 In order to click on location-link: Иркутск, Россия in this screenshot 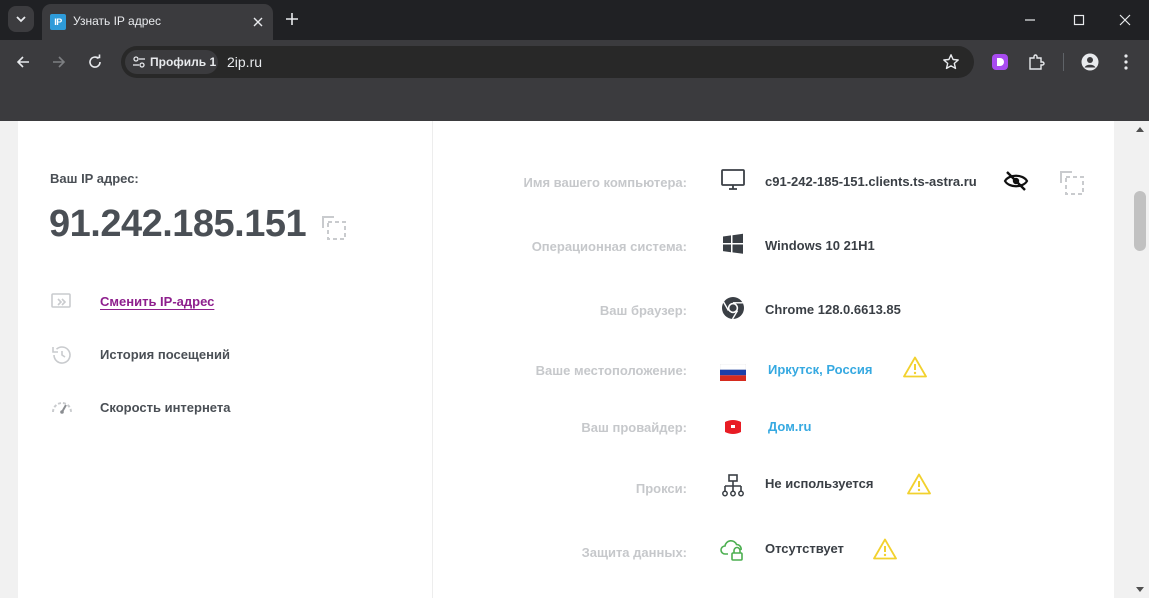, I will do `click(820, 369)`.